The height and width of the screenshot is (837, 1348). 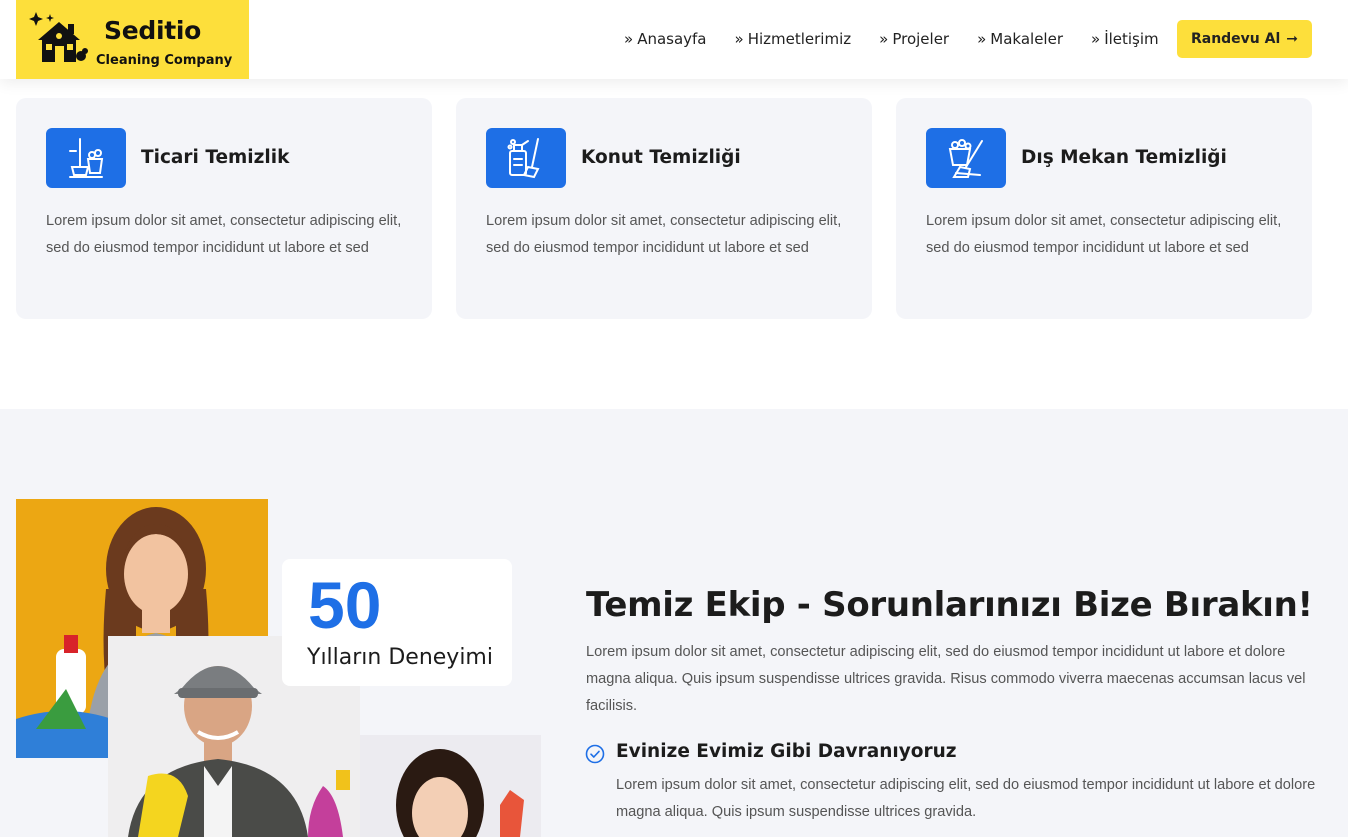 What do you see at coordinates (215, 157) in the screenshot?
I see `service-title: Ticari Temizlik` at bounding box center [215, 157].